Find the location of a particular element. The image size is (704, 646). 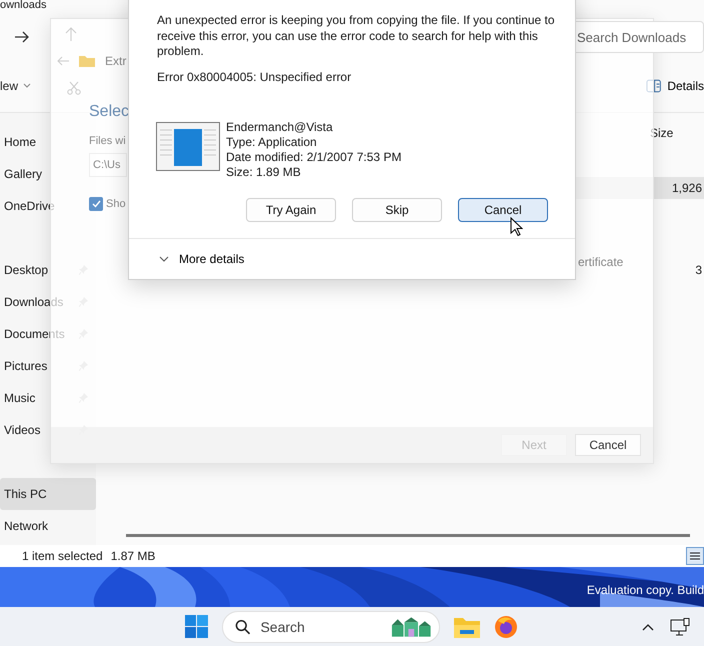

more-details-toggle: More details is located at coordinates (201, 259).